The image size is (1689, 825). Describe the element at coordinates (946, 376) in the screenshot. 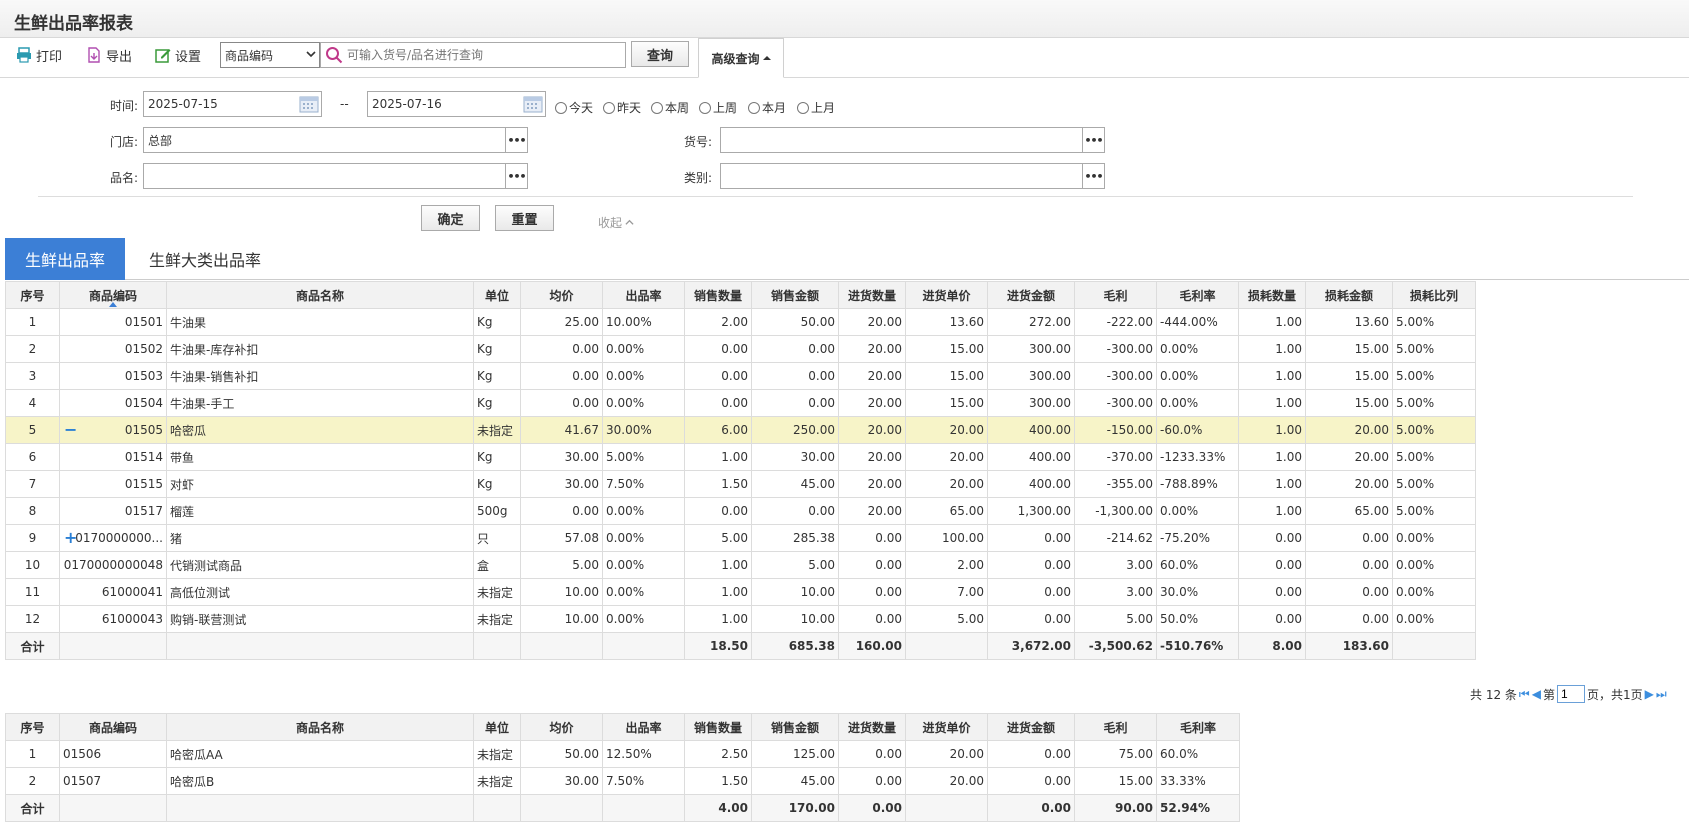

I see `table-cell: 15.00` at that location.